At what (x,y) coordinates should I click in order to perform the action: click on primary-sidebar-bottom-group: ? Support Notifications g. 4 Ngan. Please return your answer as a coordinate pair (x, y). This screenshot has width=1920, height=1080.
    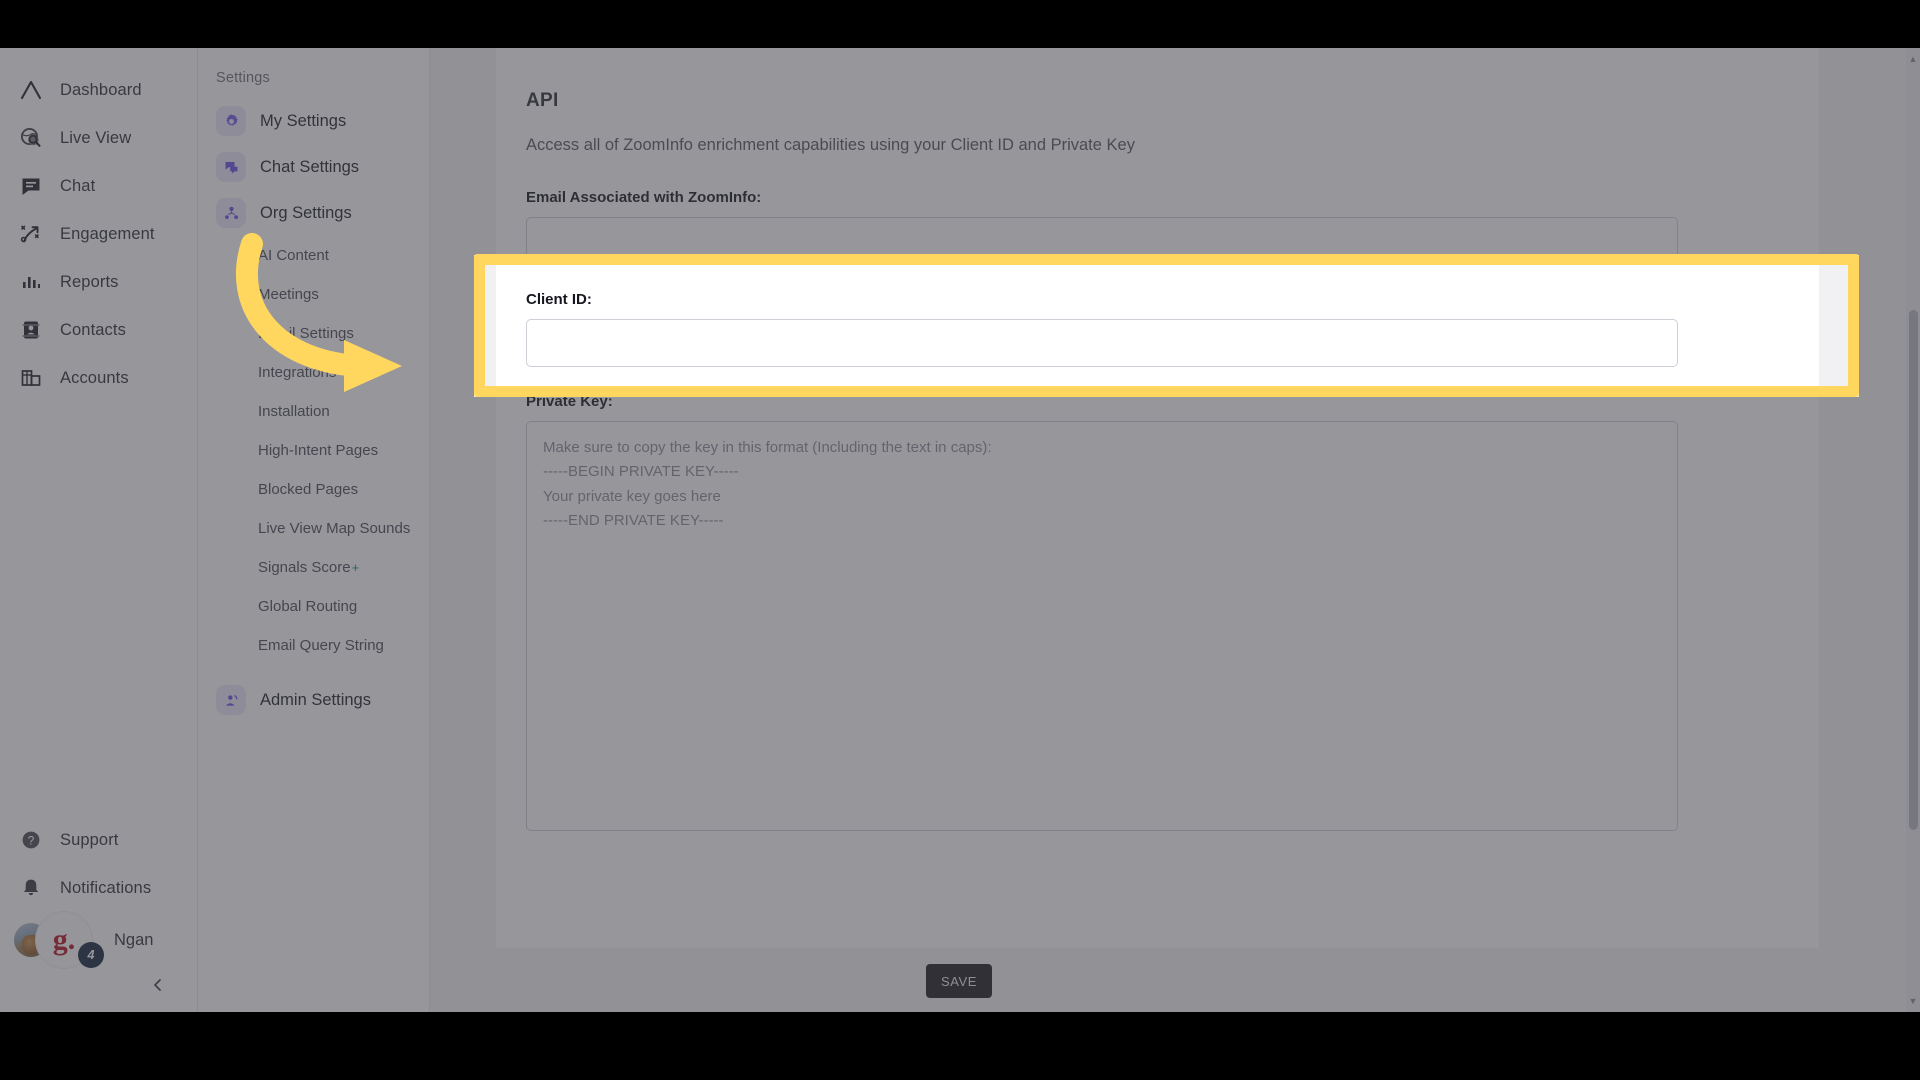
    Looking at the image, I should click on (98, 906).